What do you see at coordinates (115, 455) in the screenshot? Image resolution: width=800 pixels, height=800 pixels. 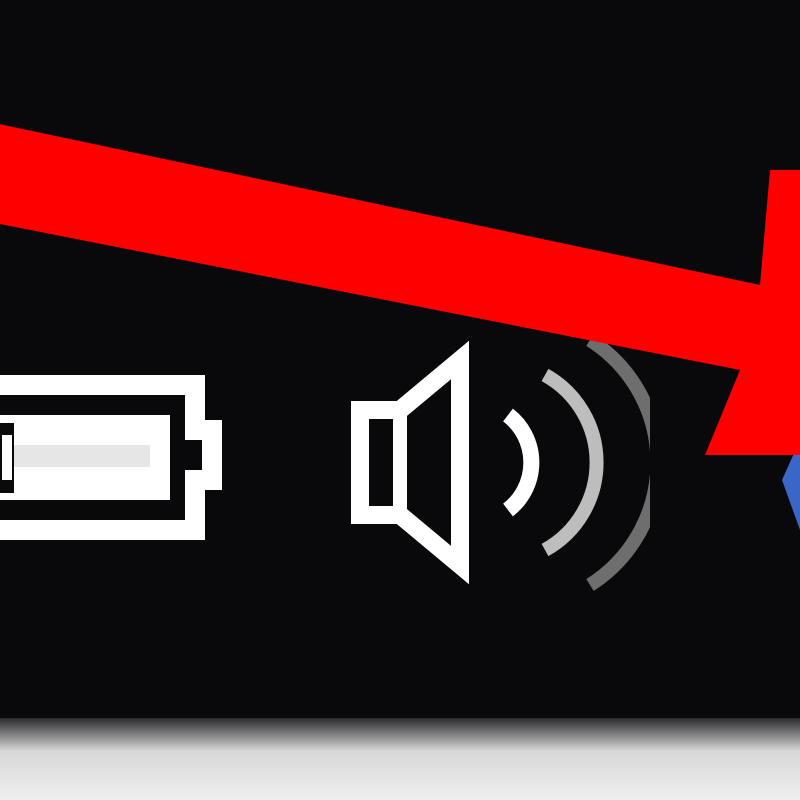 I see `battery-icon` at bounding box center [115, 455].